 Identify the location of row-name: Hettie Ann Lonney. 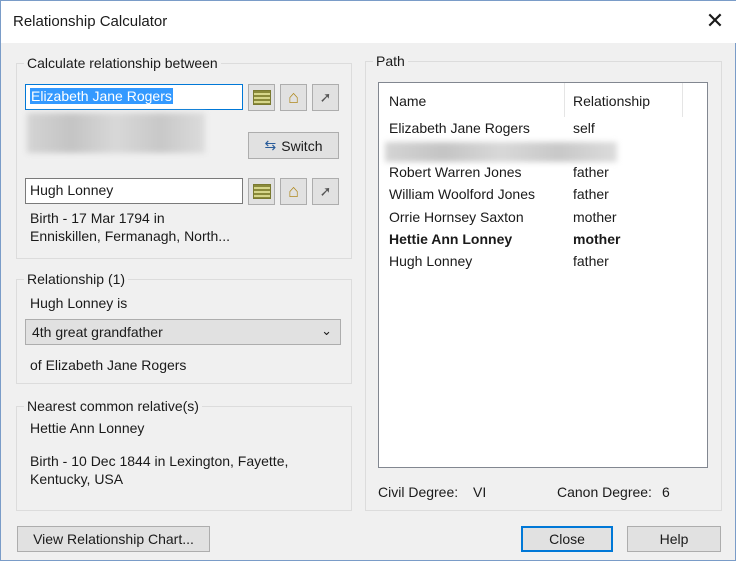
(451, 239).